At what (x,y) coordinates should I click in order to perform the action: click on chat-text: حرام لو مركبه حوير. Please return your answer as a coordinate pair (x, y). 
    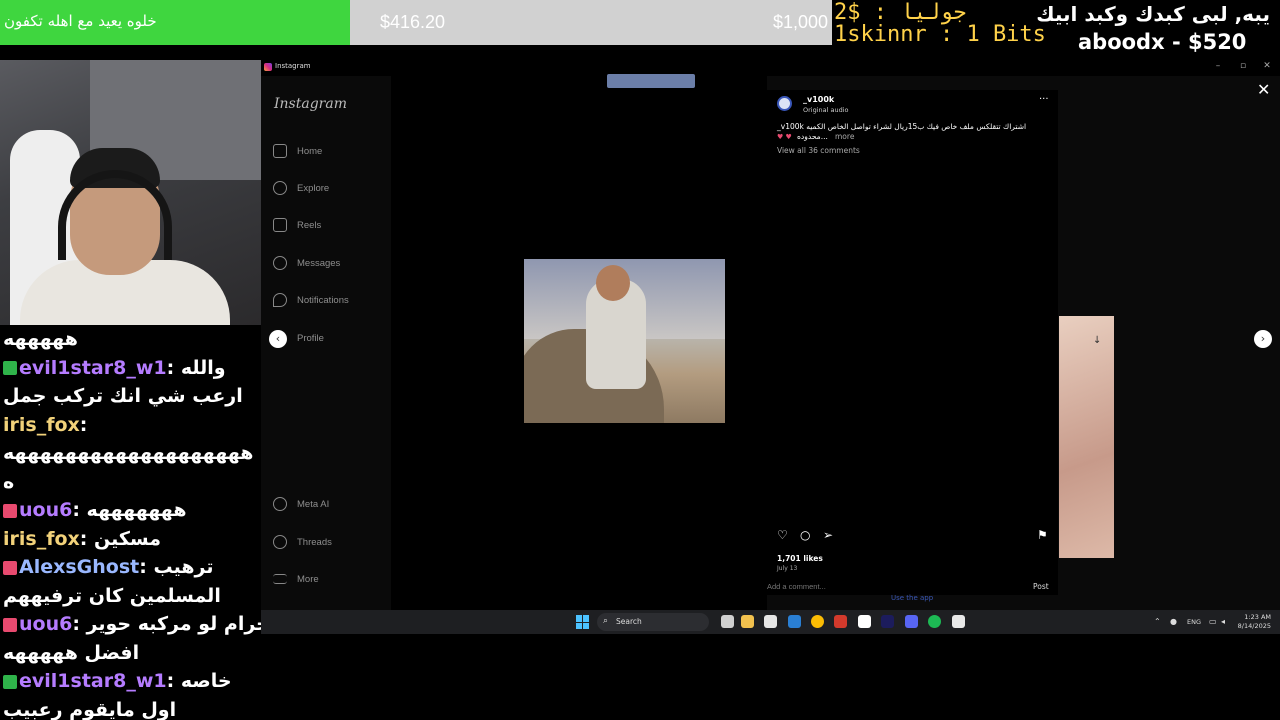
    Looking at the image, I should click on (173, 624).